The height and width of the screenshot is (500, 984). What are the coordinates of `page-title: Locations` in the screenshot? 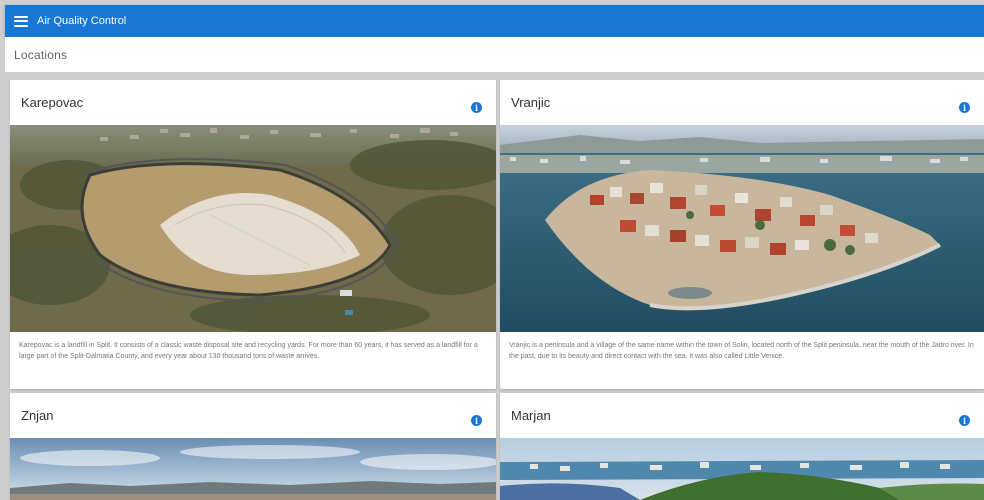 It's located at (41, 54).